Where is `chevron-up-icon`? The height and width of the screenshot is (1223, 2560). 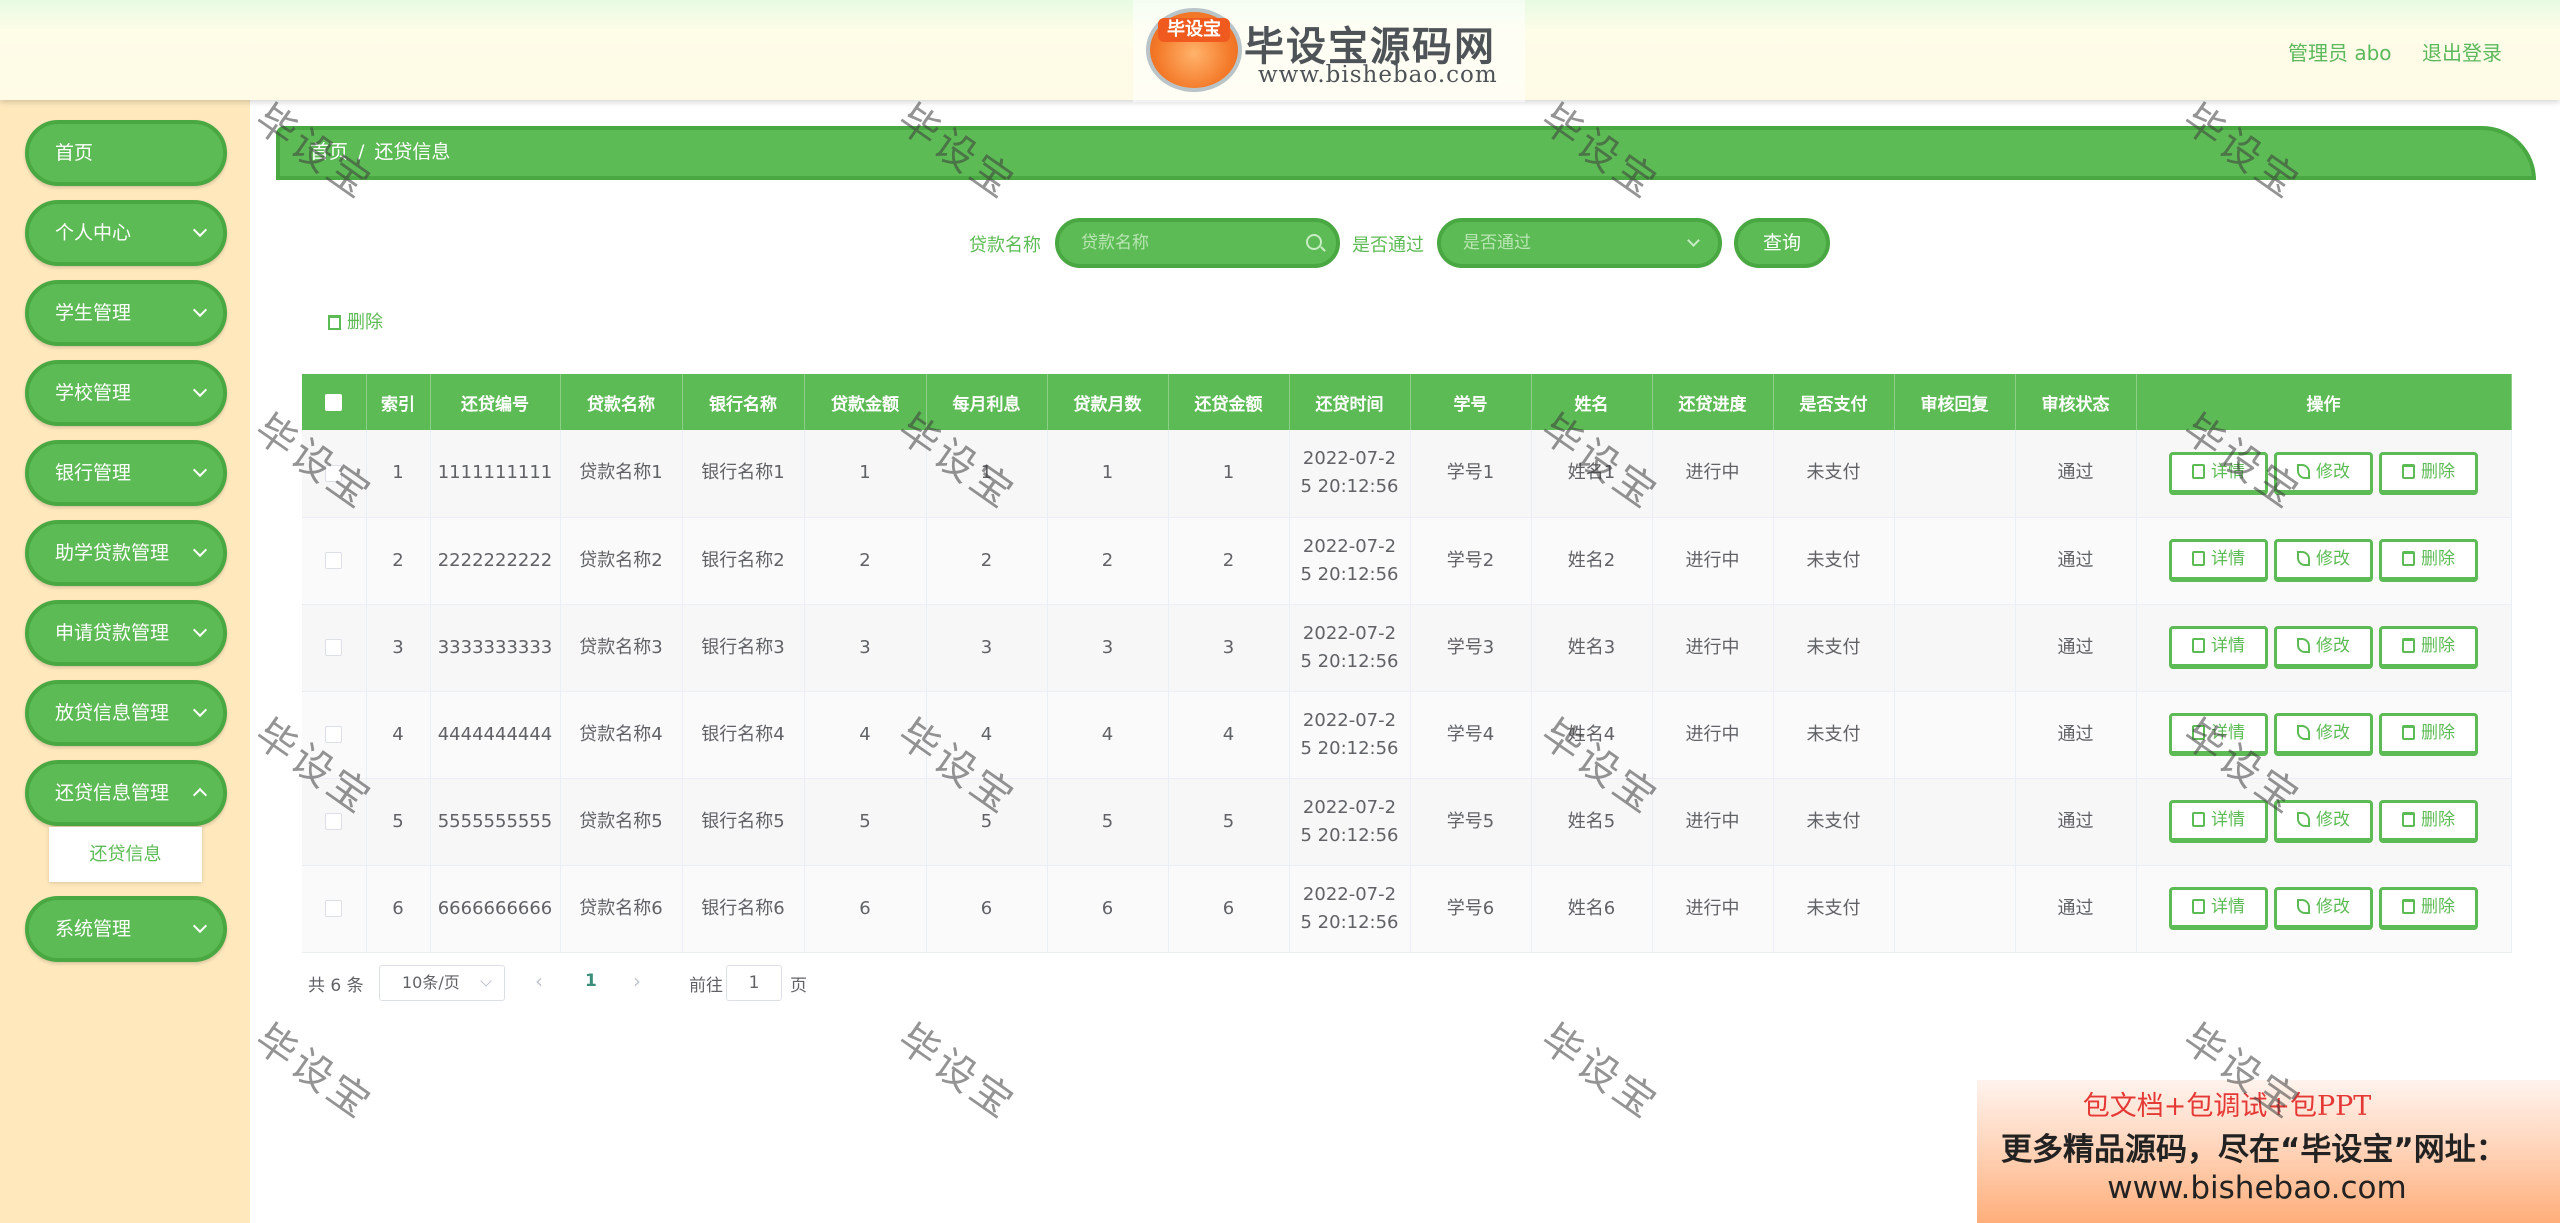
chevron-up-icon is located at coordinates (200, 795).